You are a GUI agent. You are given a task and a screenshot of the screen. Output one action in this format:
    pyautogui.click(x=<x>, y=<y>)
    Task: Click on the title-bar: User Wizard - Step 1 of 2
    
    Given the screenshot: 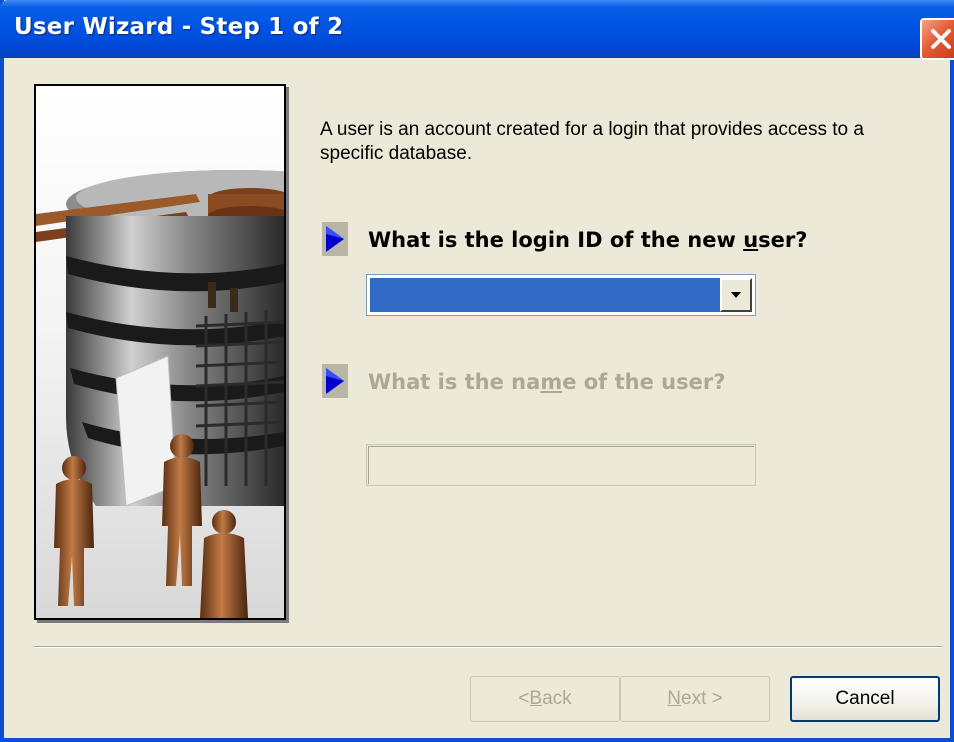 What is the action you would take?
    pyautogui.click(x=477, y=30)
    